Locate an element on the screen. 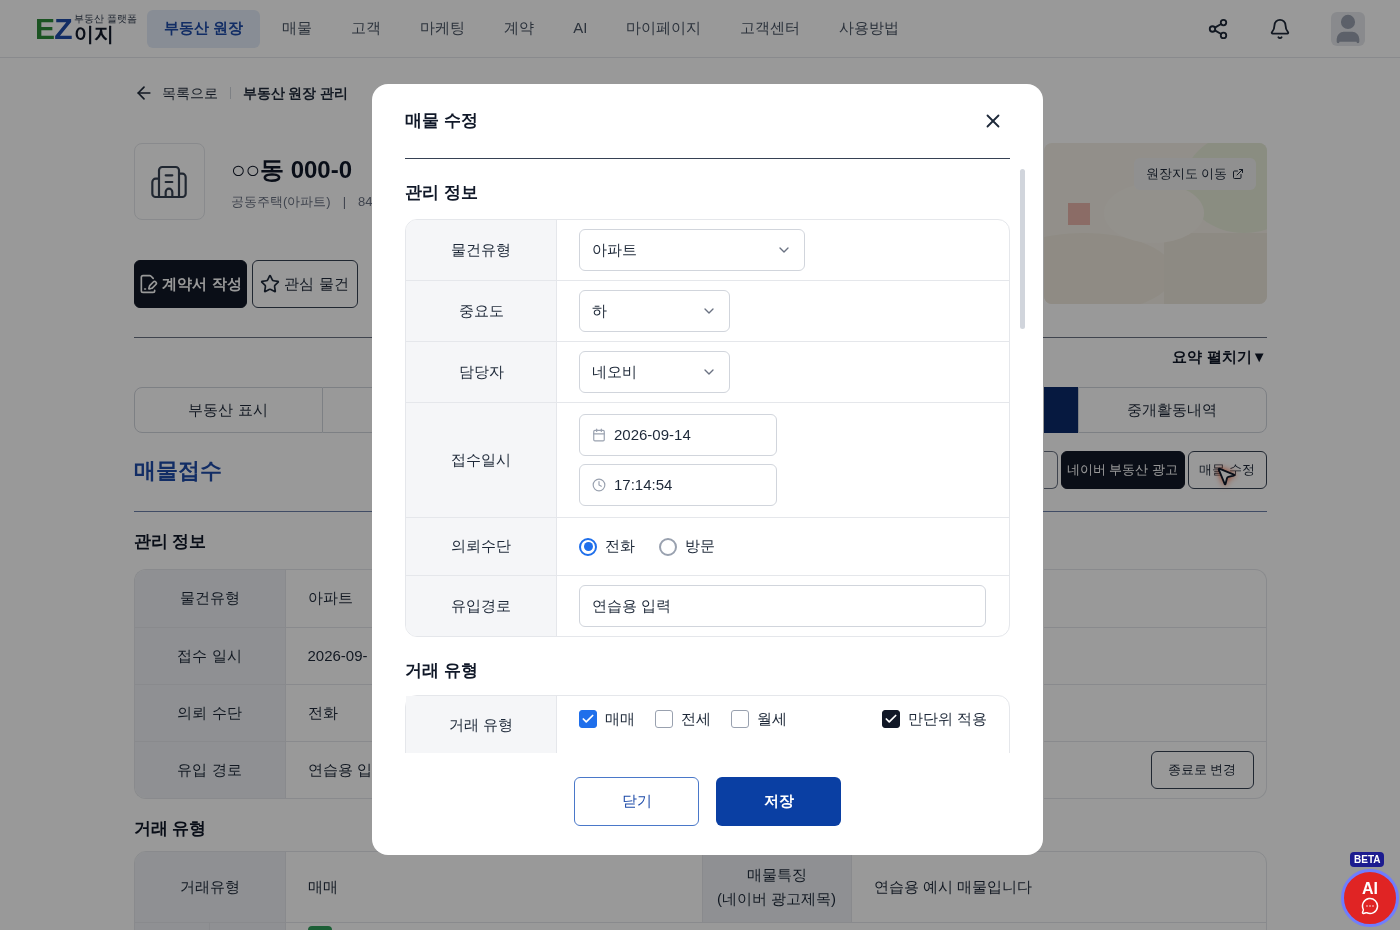 The width and height of the screenshot is (1400, 930). logo-text: 이지 is located at coordinates (93, 33).